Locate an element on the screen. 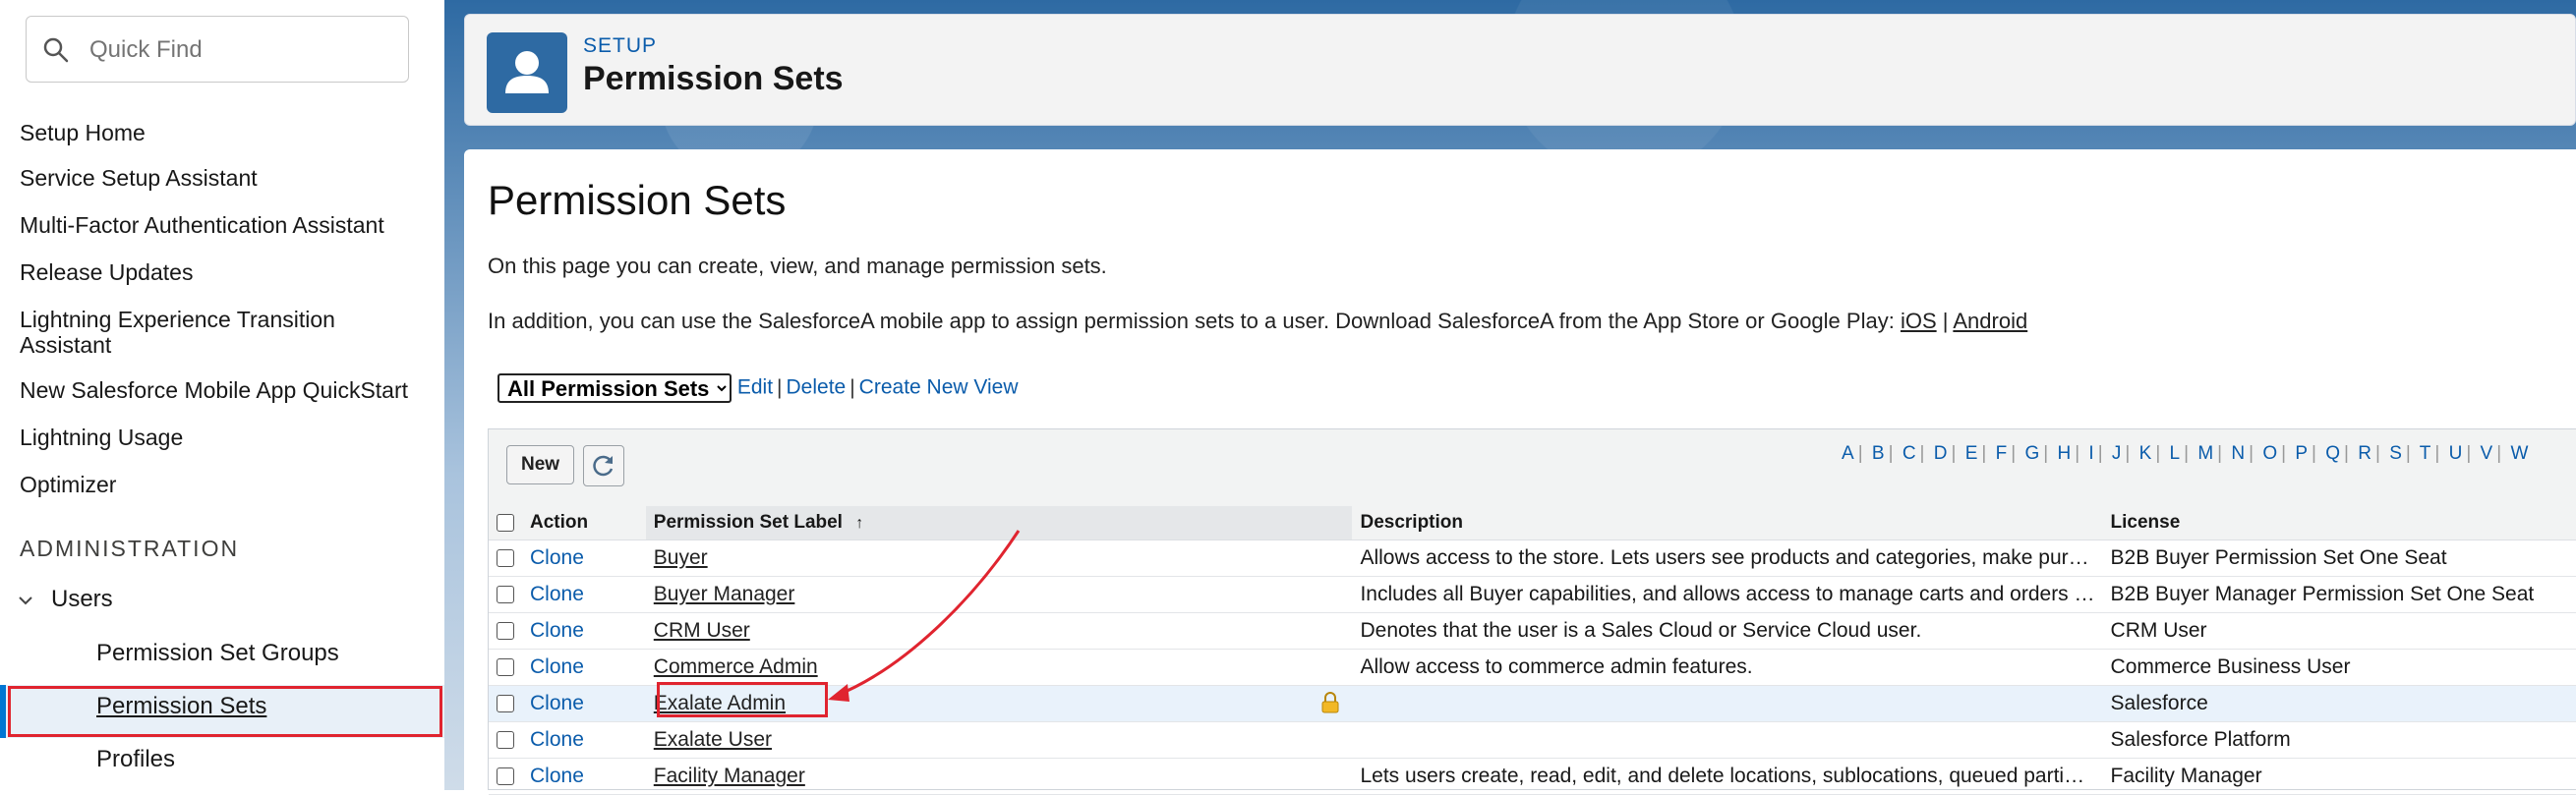 This screenshot has width=2576, height=795. edit-view-link: Edit is located at coordinates (755, 387).